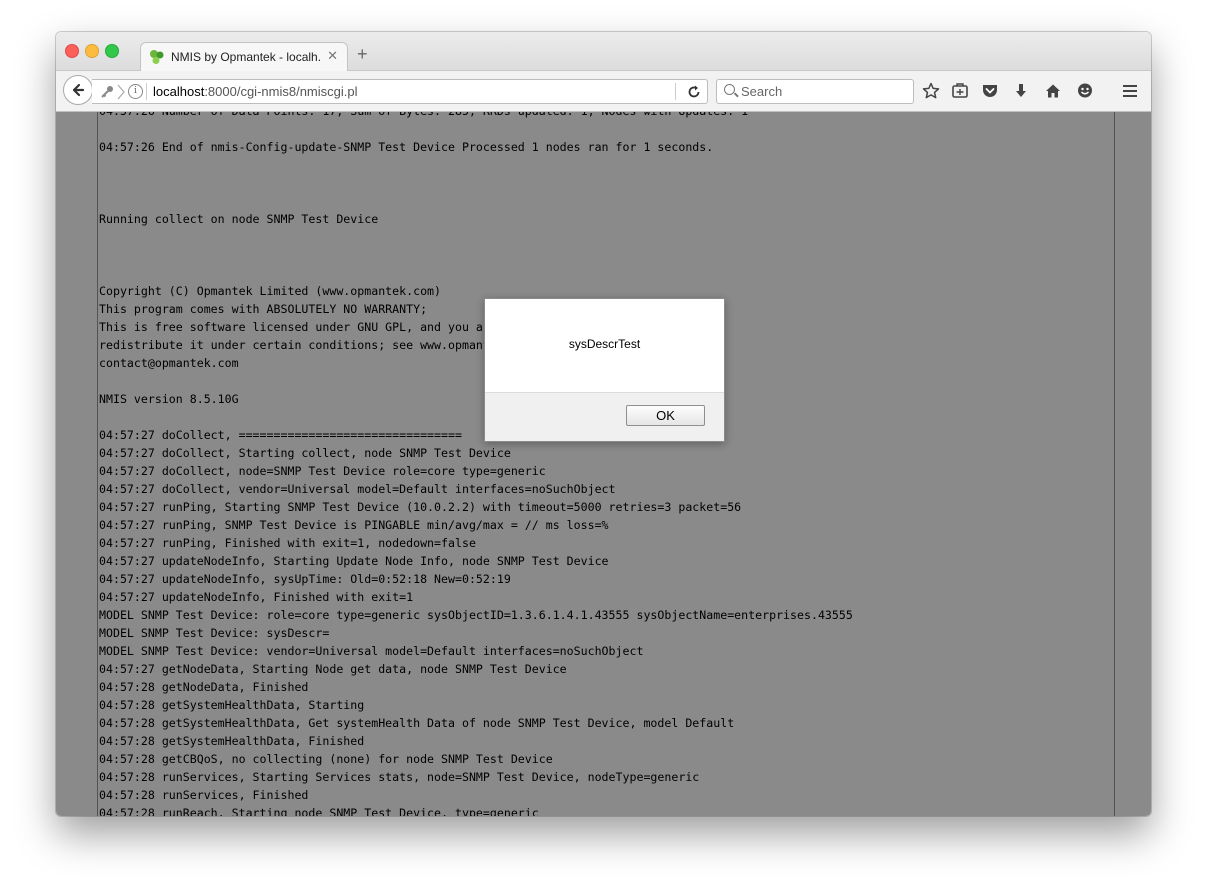 This screenshot has width=1207, height=896. Describe the element at coordinates (823, 91) in the screenshot. I see `search-input` at that location.